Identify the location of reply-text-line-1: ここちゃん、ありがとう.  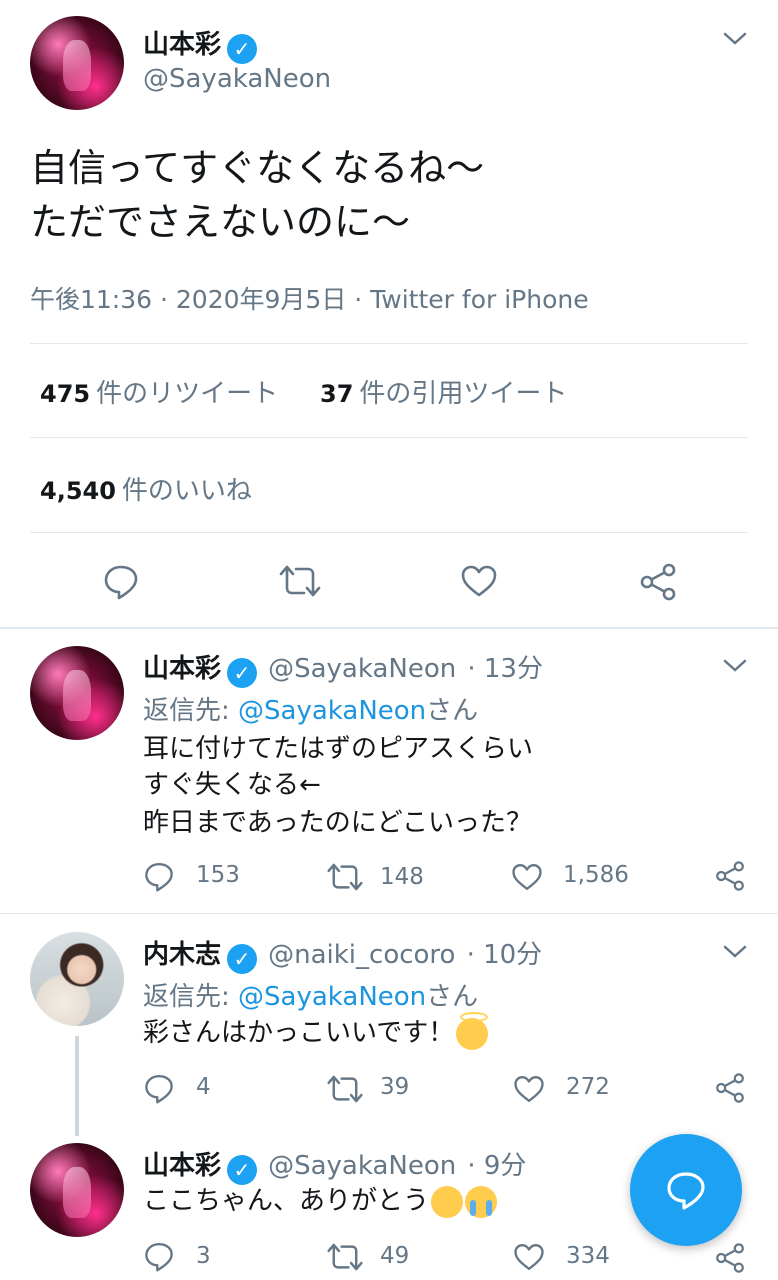
(286, 1201).